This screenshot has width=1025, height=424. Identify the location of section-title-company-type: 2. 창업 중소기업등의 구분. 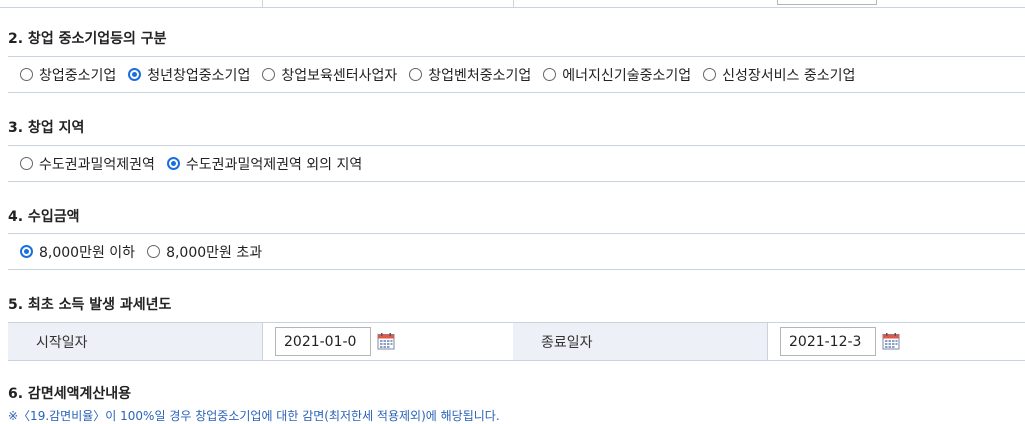
(87, 39).